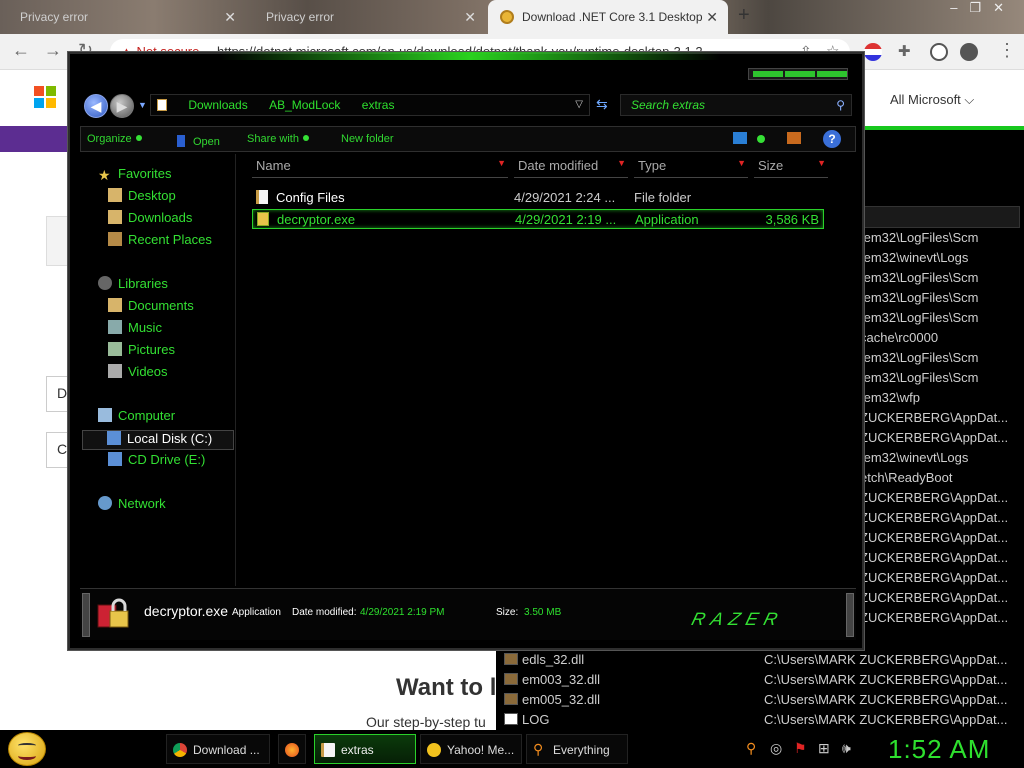  Describe the element at coordinates (736, 105) in the screenshot. I see `search-input: Search extras ⚲` at that location.